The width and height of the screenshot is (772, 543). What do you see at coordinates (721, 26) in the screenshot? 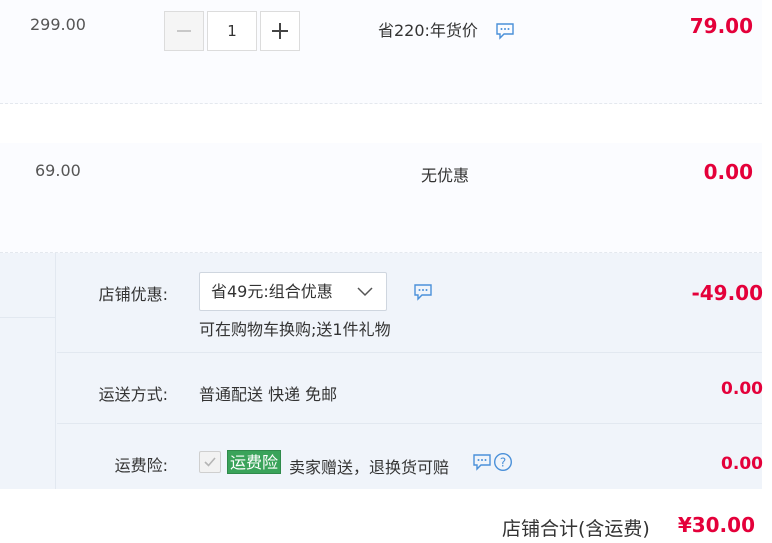
I see `item-subtotal: 79.00` at bounding box center [721, 26].